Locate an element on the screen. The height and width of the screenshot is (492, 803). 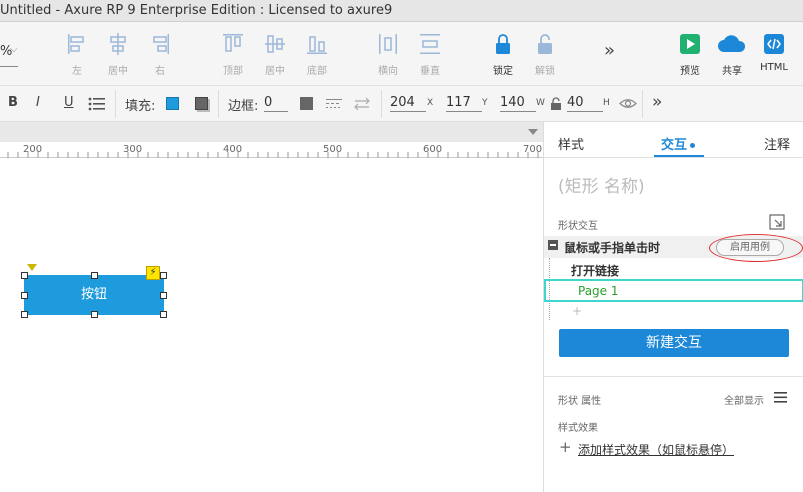
shape-name-input: (矩形 名称) is located at coordinates (601, 184).